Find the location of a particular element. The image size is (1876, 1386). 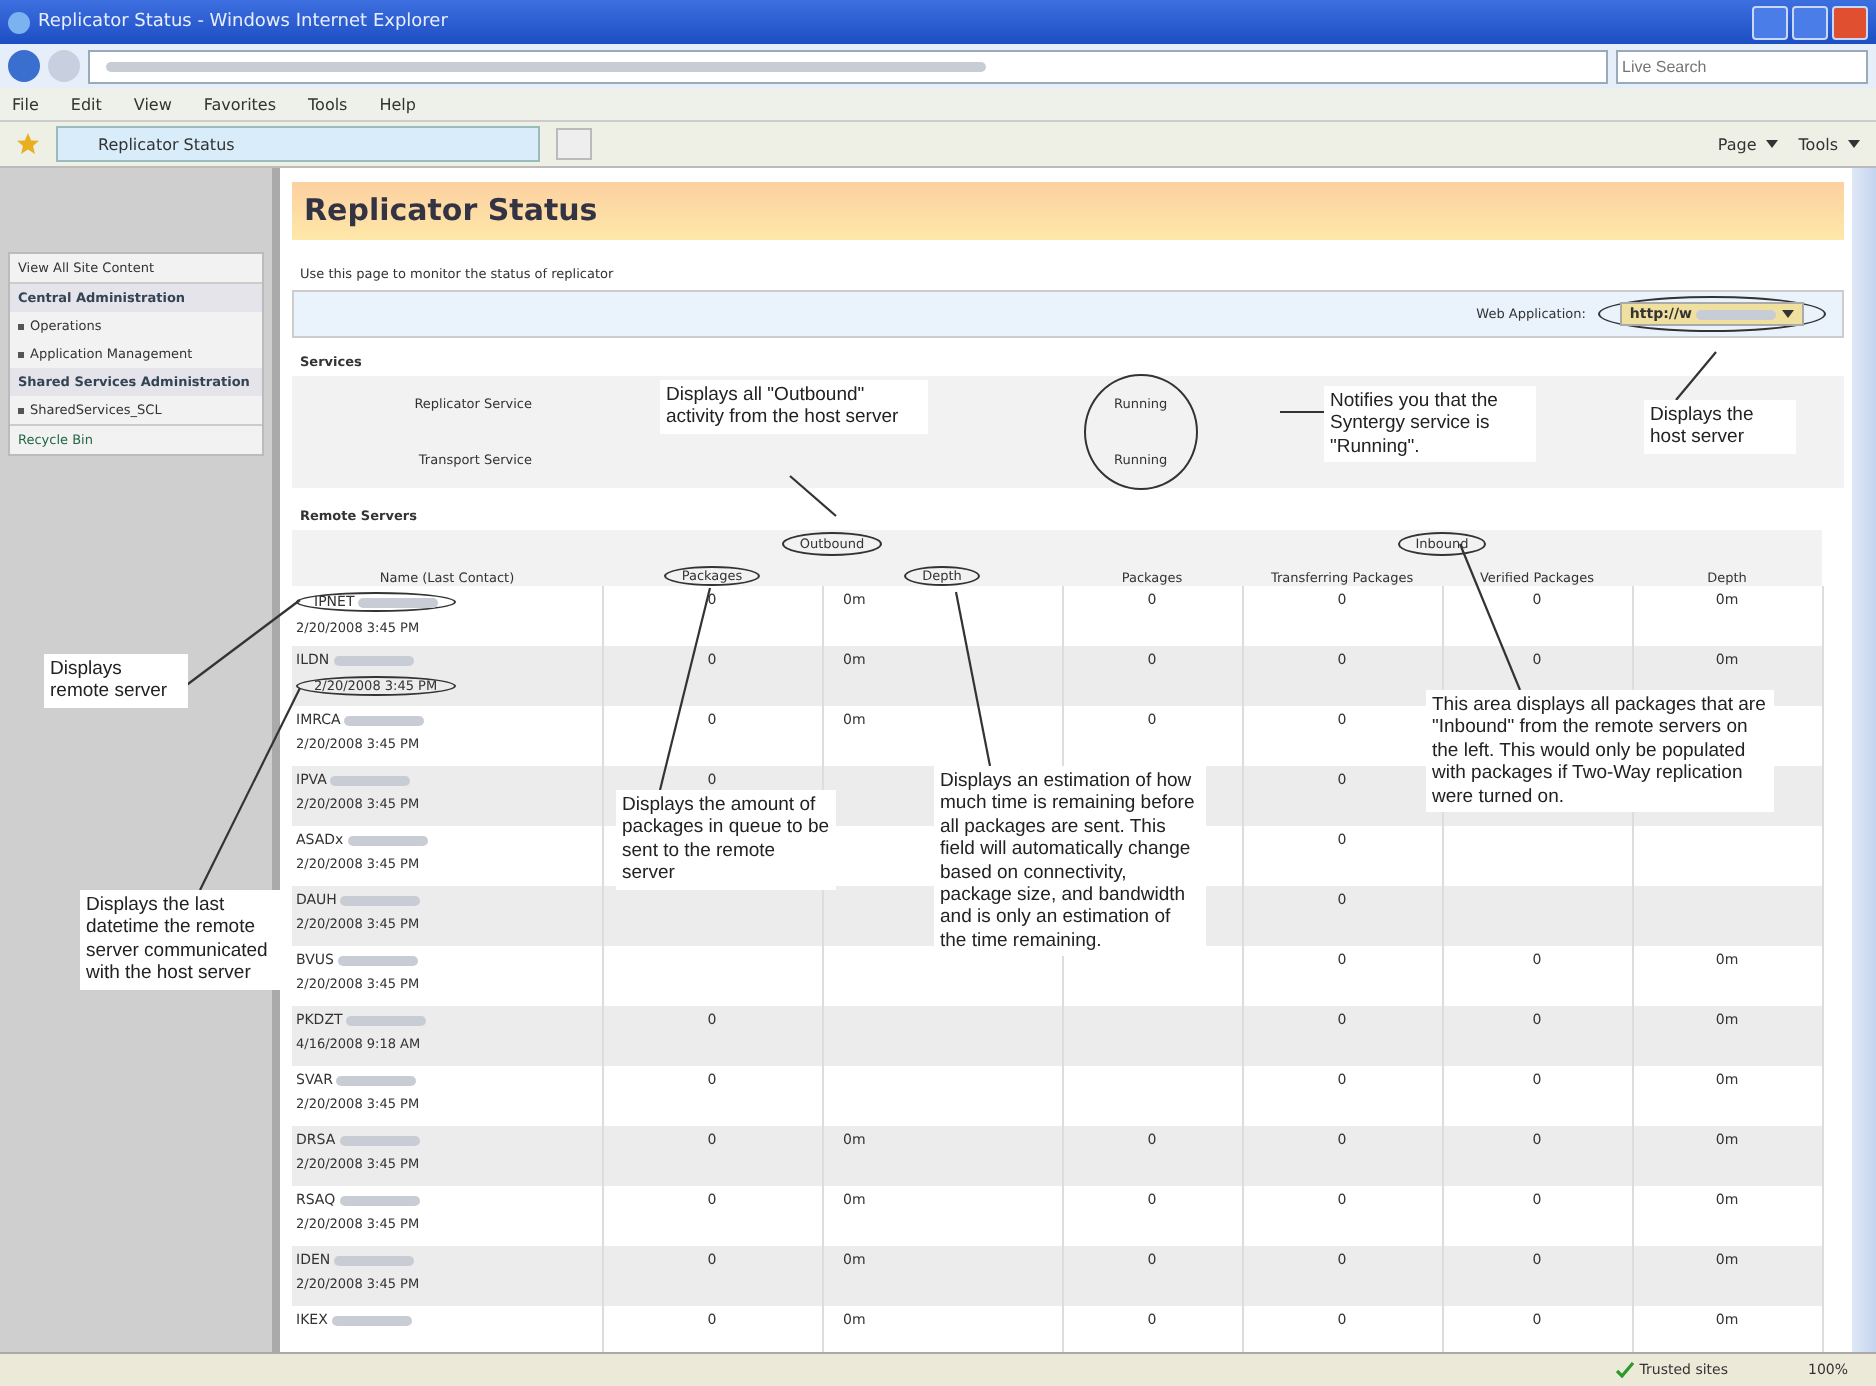

maximize-button is located at coordinates (1810, 22).